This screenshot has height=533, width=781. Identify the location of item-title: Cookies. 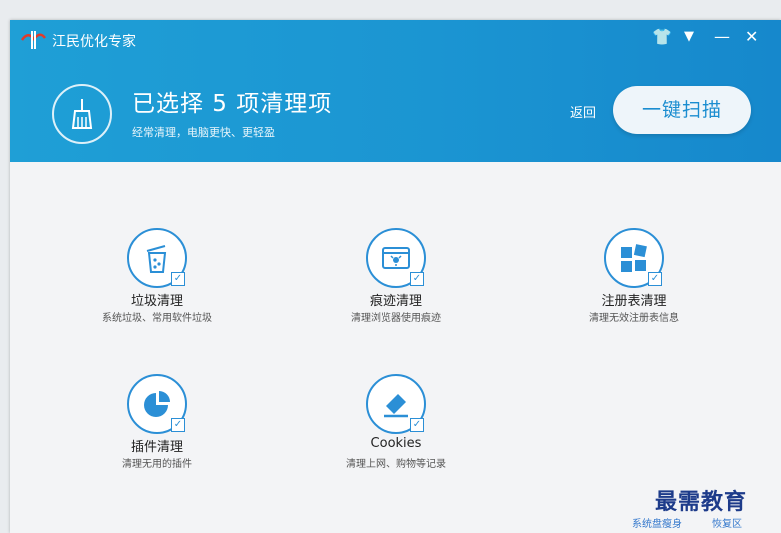
(396, 443).